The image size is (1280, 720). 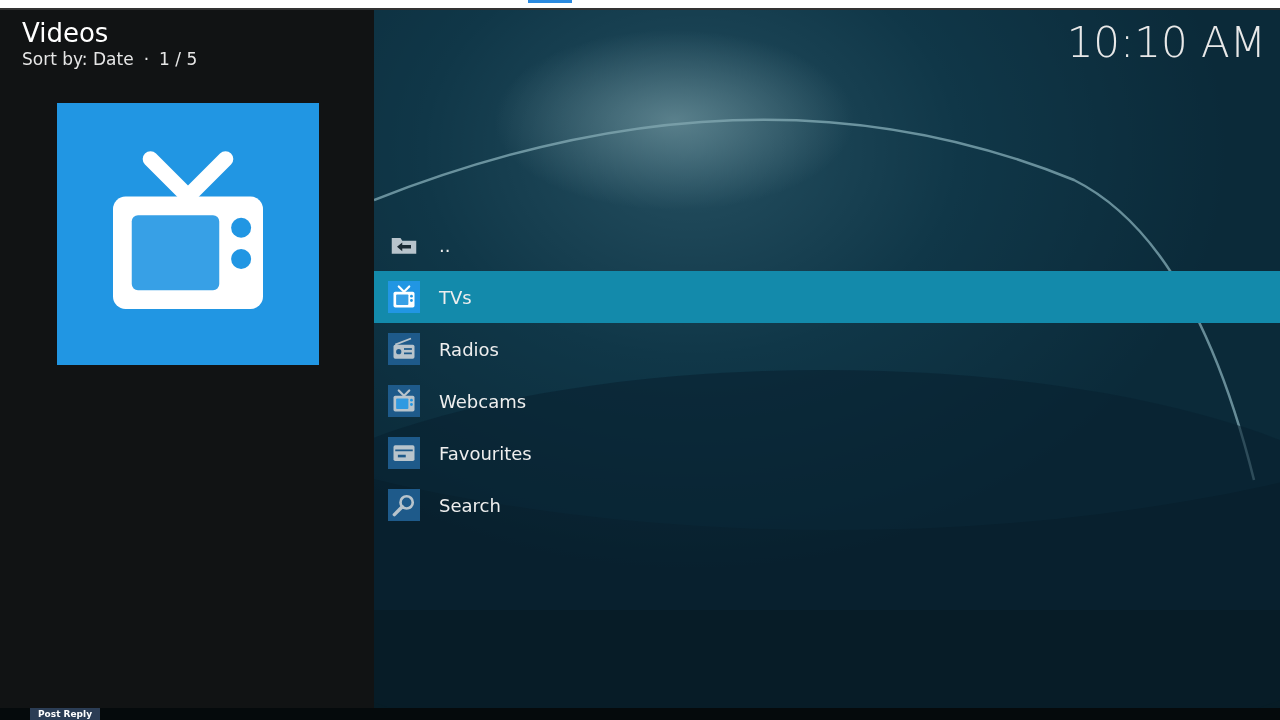 I want to click on item-label: TVs, so click(x=455, y=297).